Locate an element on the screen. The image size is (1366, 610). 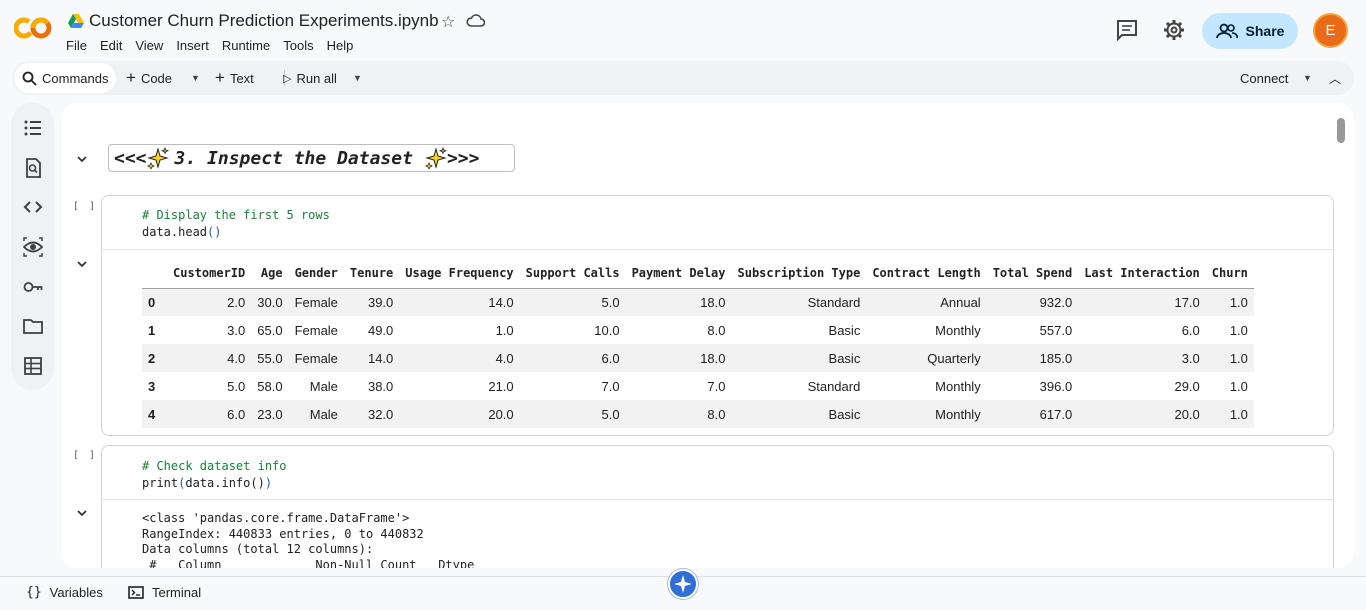
column-header is located at coordinates (154, 273).